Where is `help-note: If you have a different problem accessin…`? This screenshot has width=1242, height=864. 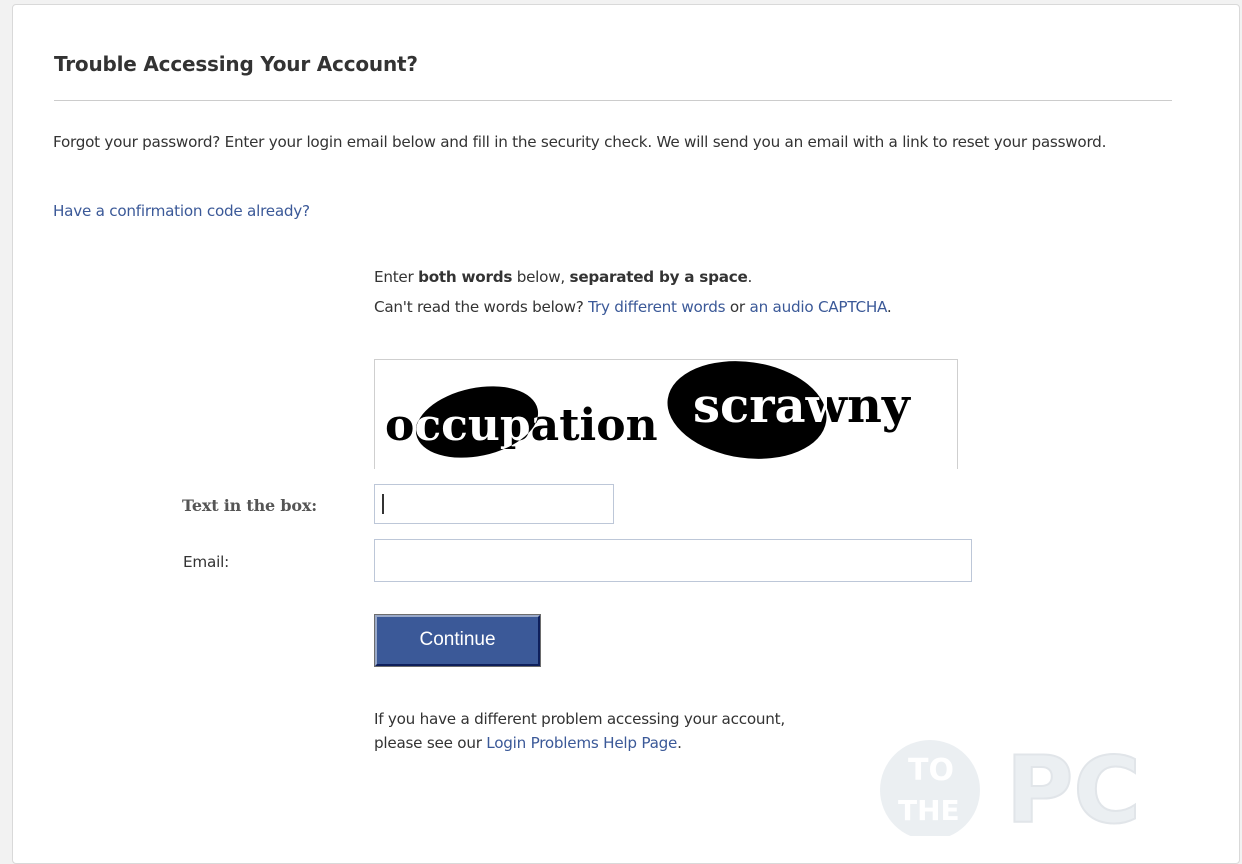 help-note: If you have a different problem accessin… is located at coordinates (579, 731).